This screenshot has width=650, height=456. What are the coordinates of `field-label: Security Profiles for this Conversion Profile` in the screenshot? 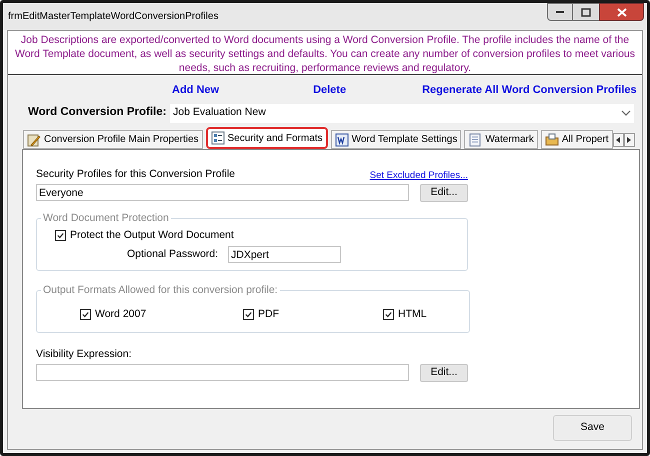 It's located at (135, 174).